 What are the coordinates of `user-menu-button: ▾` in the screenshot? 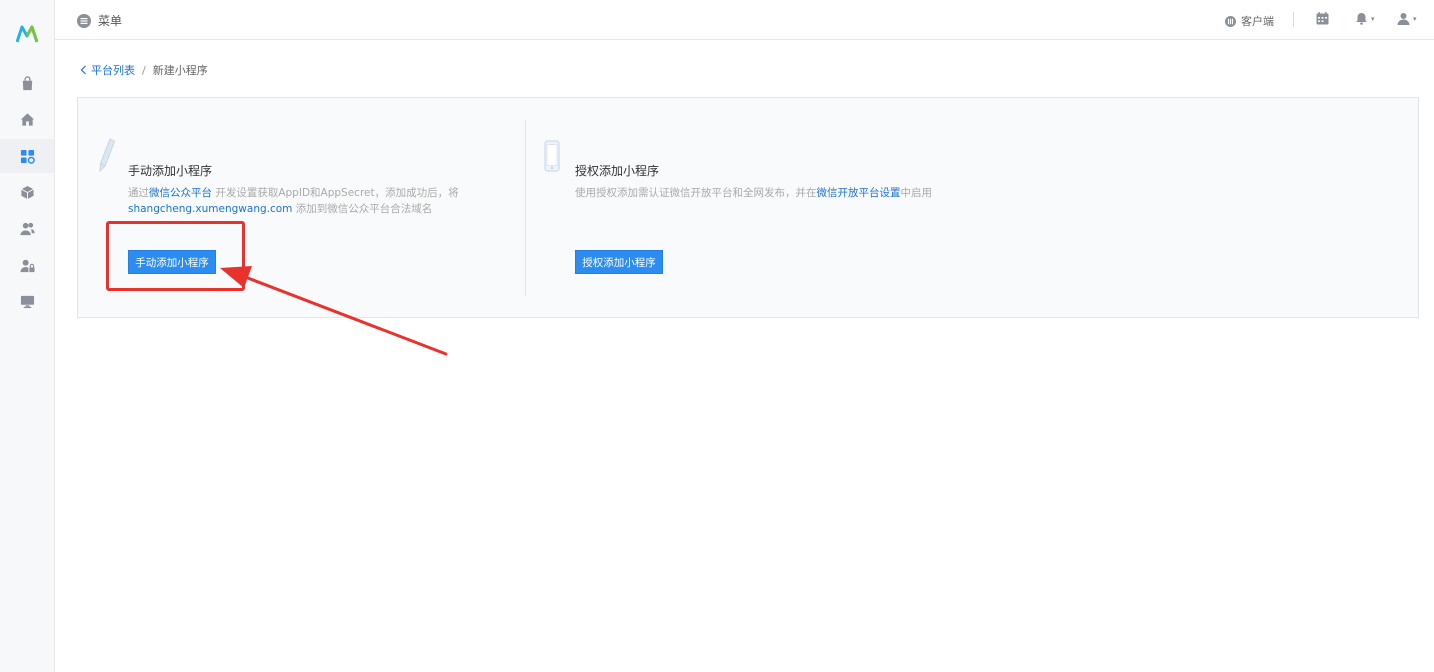 It's located at (1407, 18).